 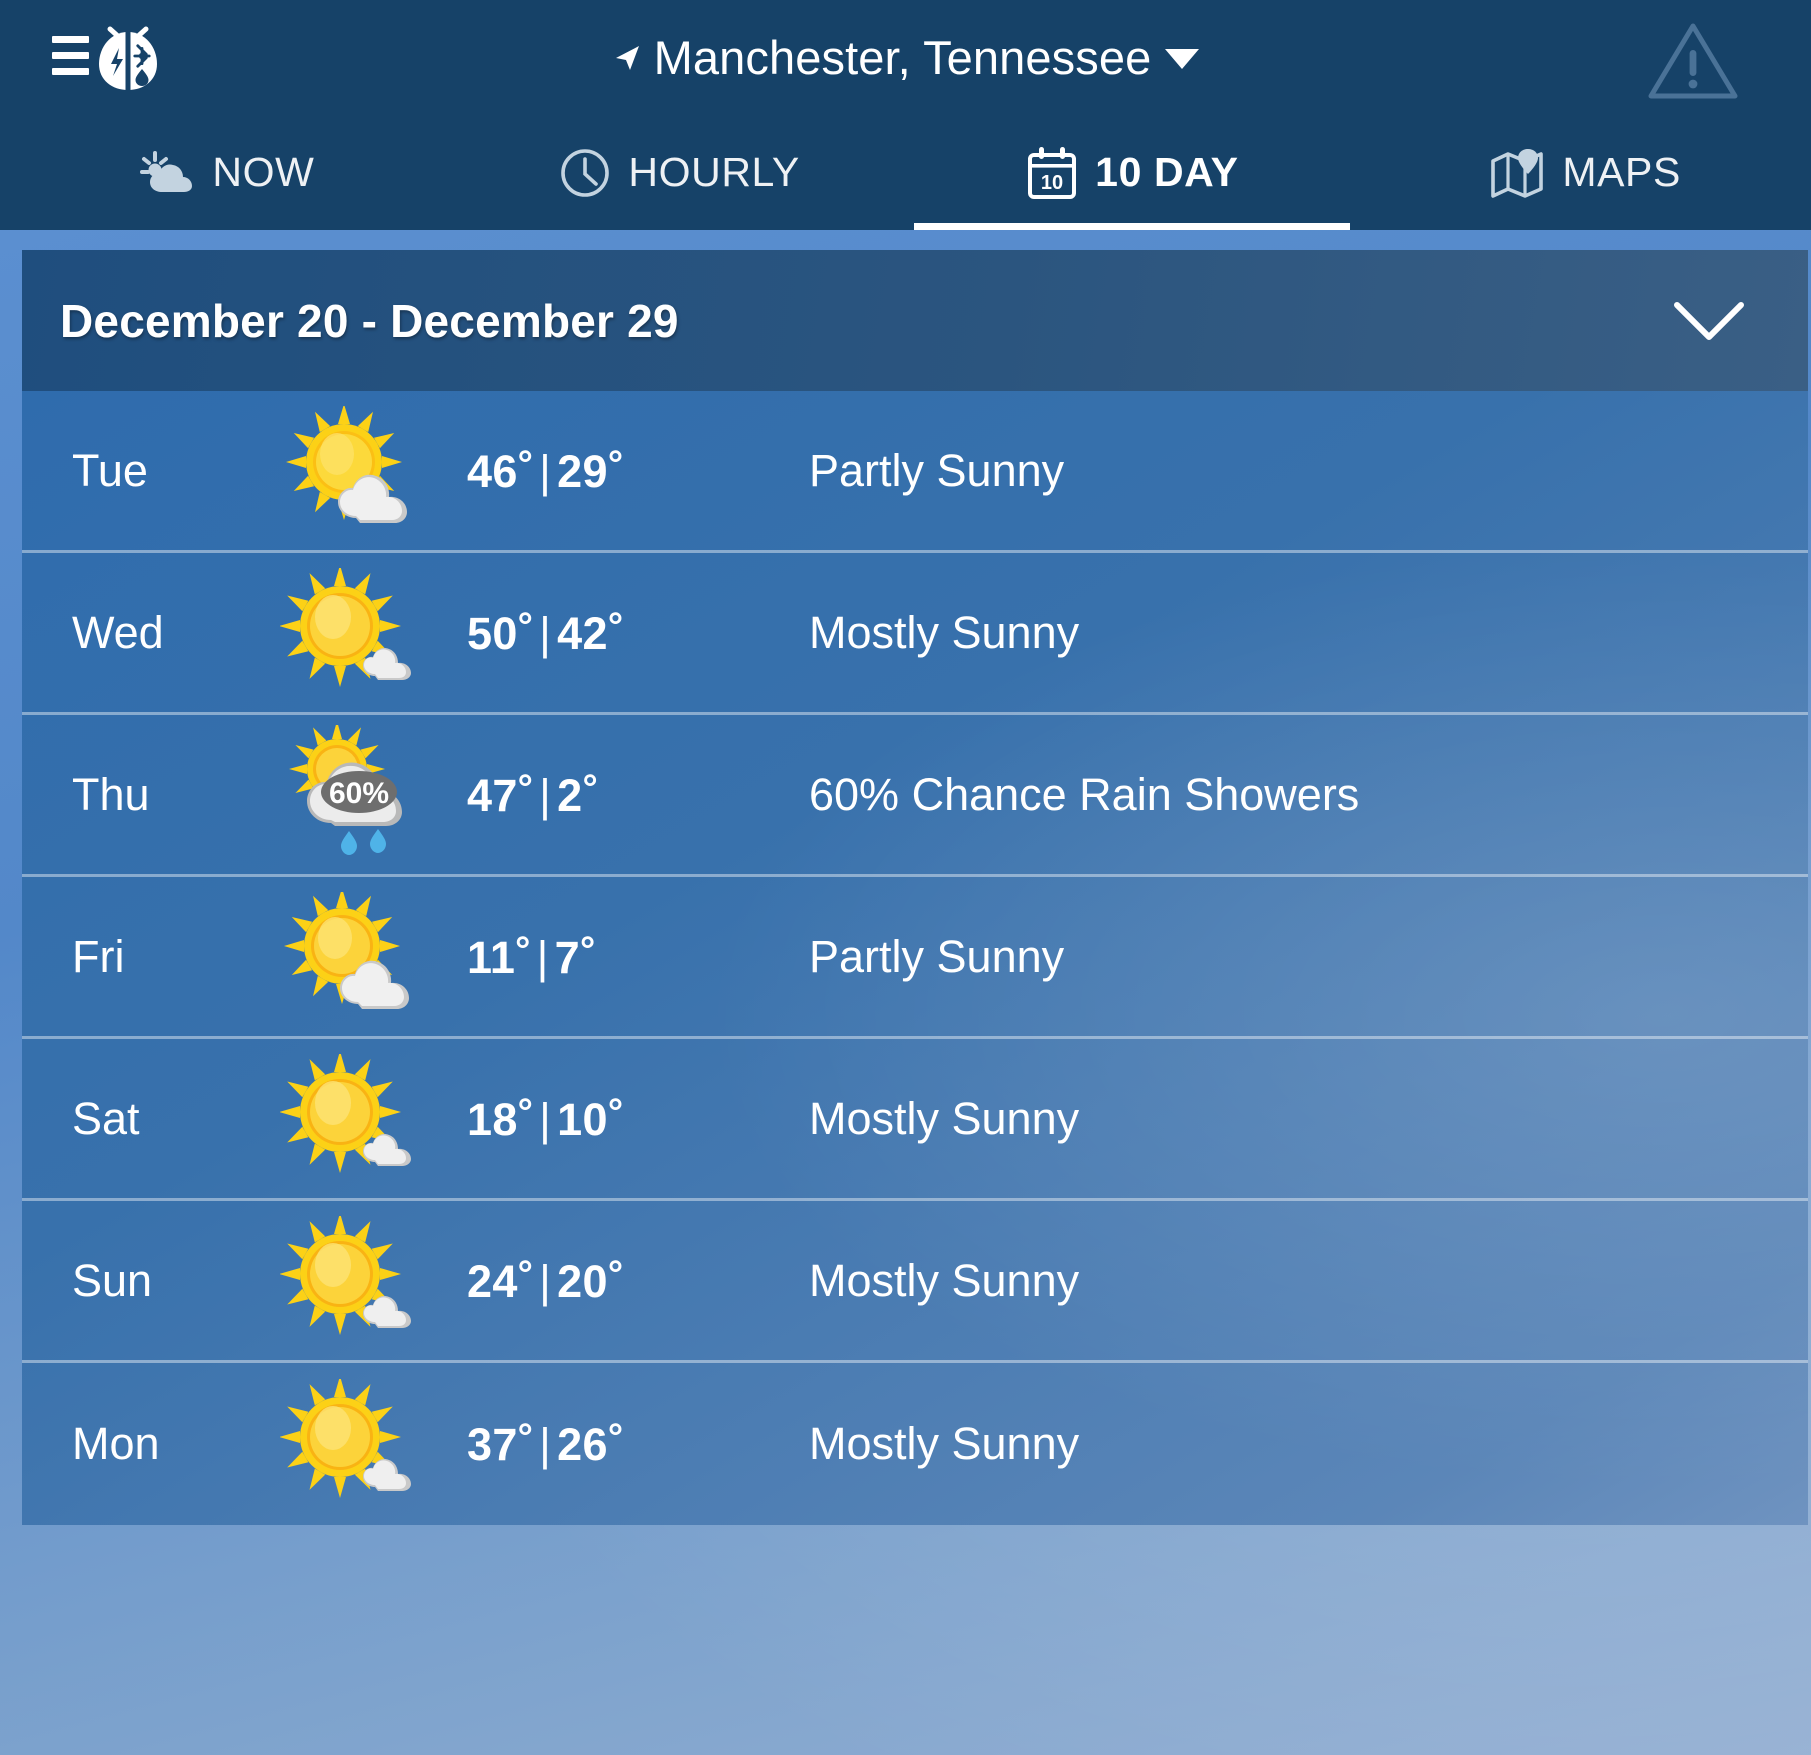 I want to click on forecast-temperature: 24° | 20°, so click(x=617, y=1281).